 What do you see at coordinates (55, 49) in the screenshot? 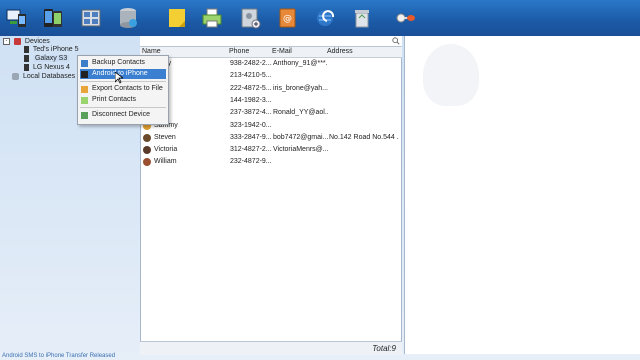
I see `tree-item-label: Ted's iPhone 5` at bounding box center [55, 49].